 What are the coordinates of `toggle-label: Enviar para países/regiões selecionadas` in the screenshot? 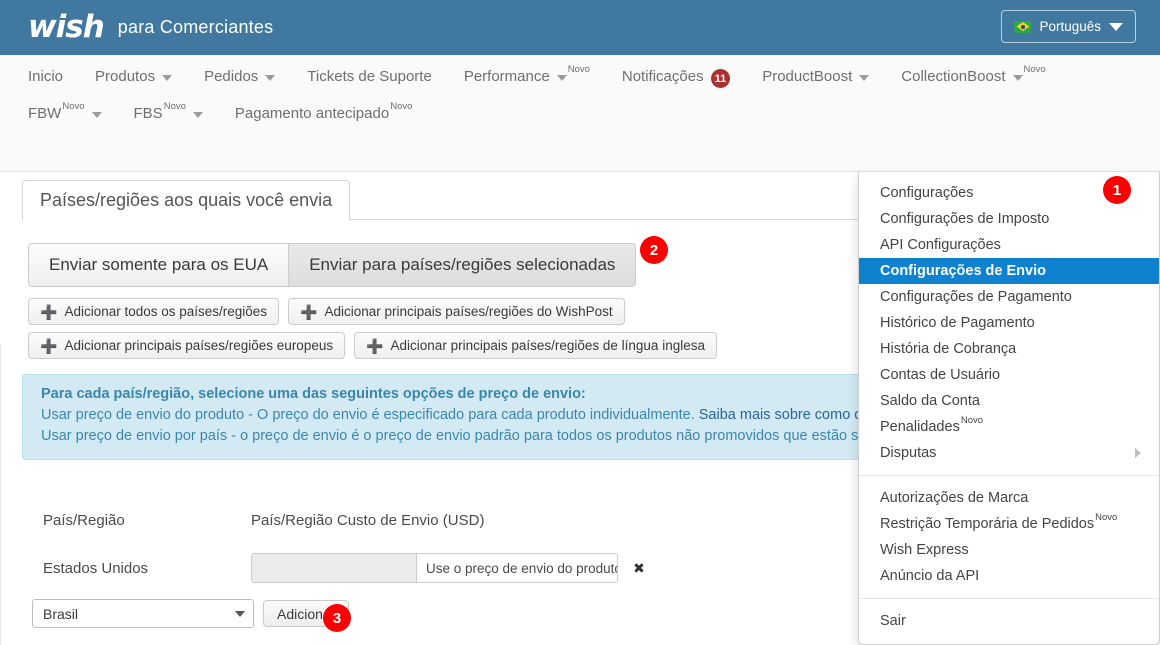 It's located at (462, 264).